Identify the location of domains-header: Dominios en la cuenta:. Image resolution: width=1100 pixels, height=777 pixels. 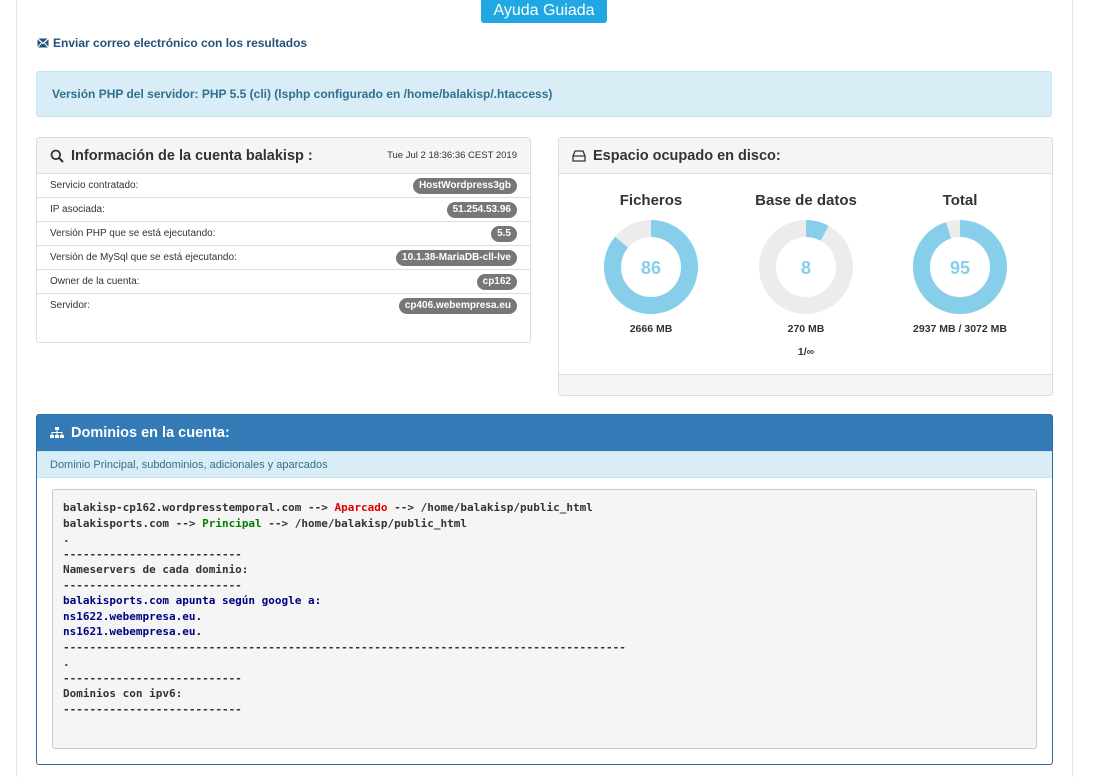
(544, 433).